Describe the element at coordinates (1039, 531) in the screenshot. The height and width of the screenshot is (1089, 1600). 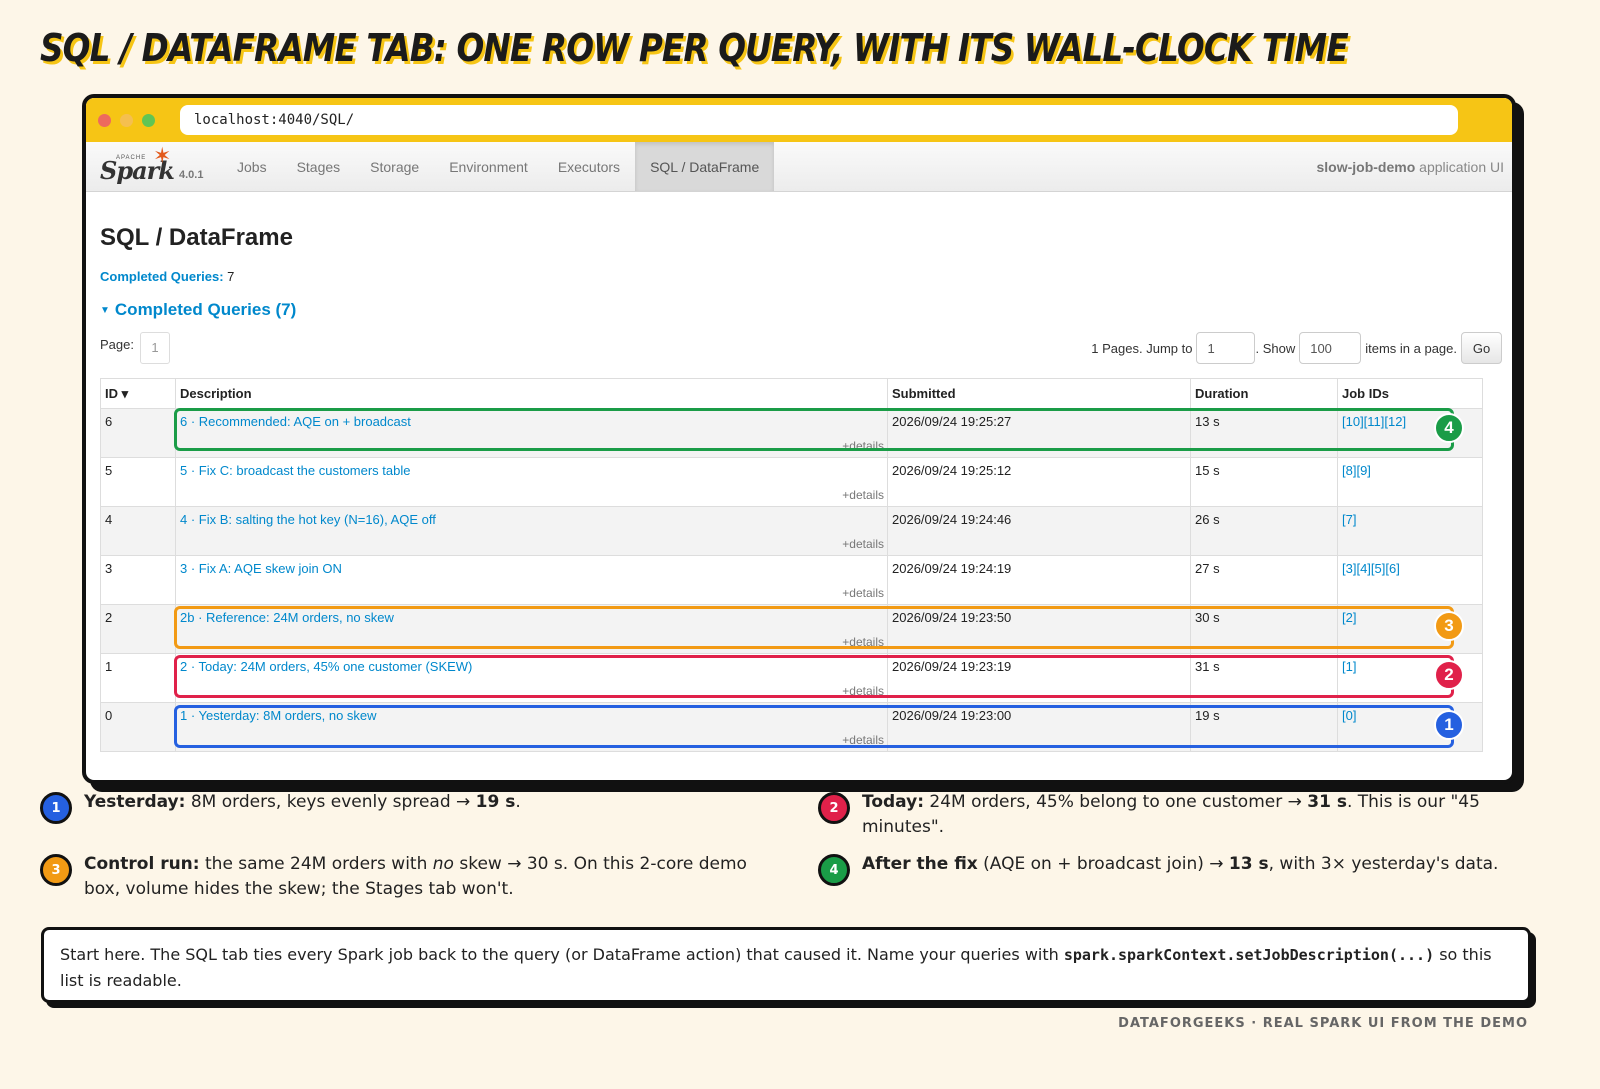
I see `cell-submitted: 2026/09/24 19:24:46` at that location.